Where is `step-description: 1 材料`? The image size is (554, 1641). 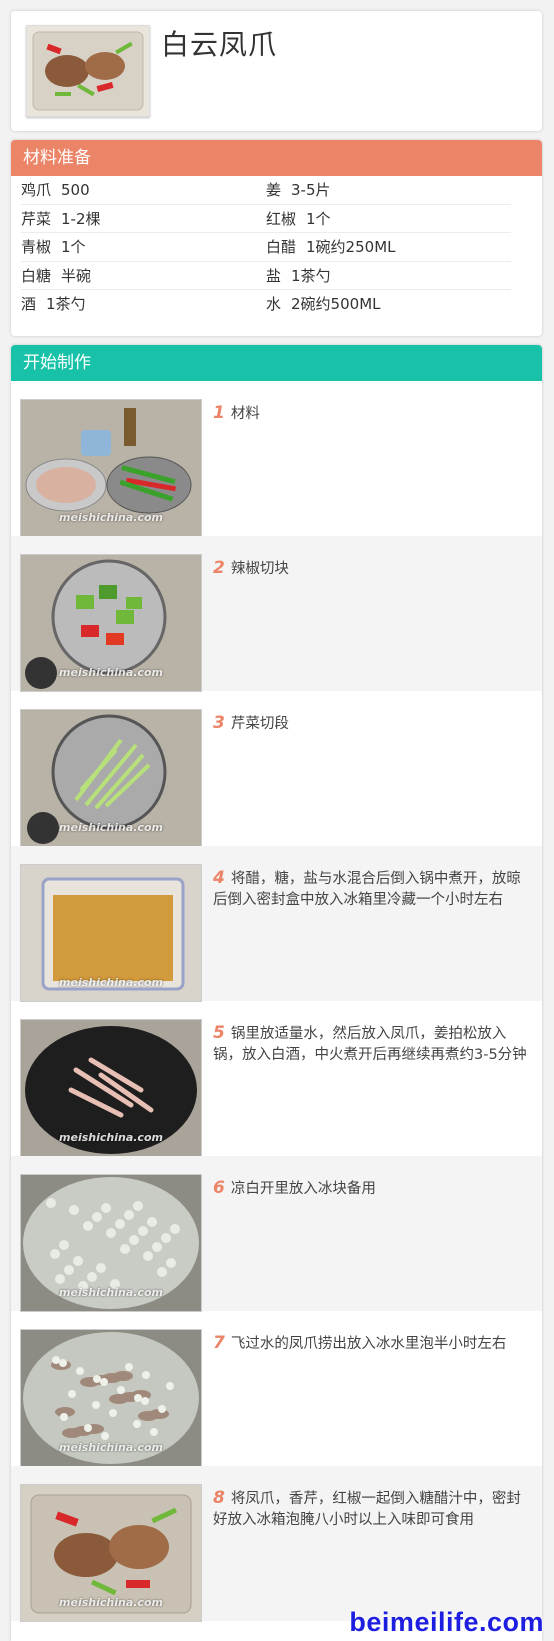
step-description: 1 材料 is located at coordinates (372, 414).